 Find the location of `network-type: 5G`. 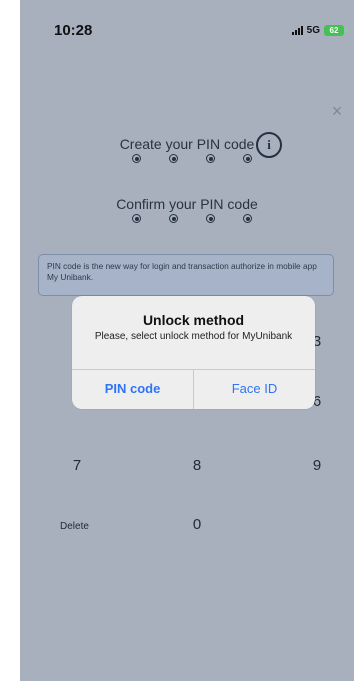

network-type: 5G is located at coordinates (313, 30).